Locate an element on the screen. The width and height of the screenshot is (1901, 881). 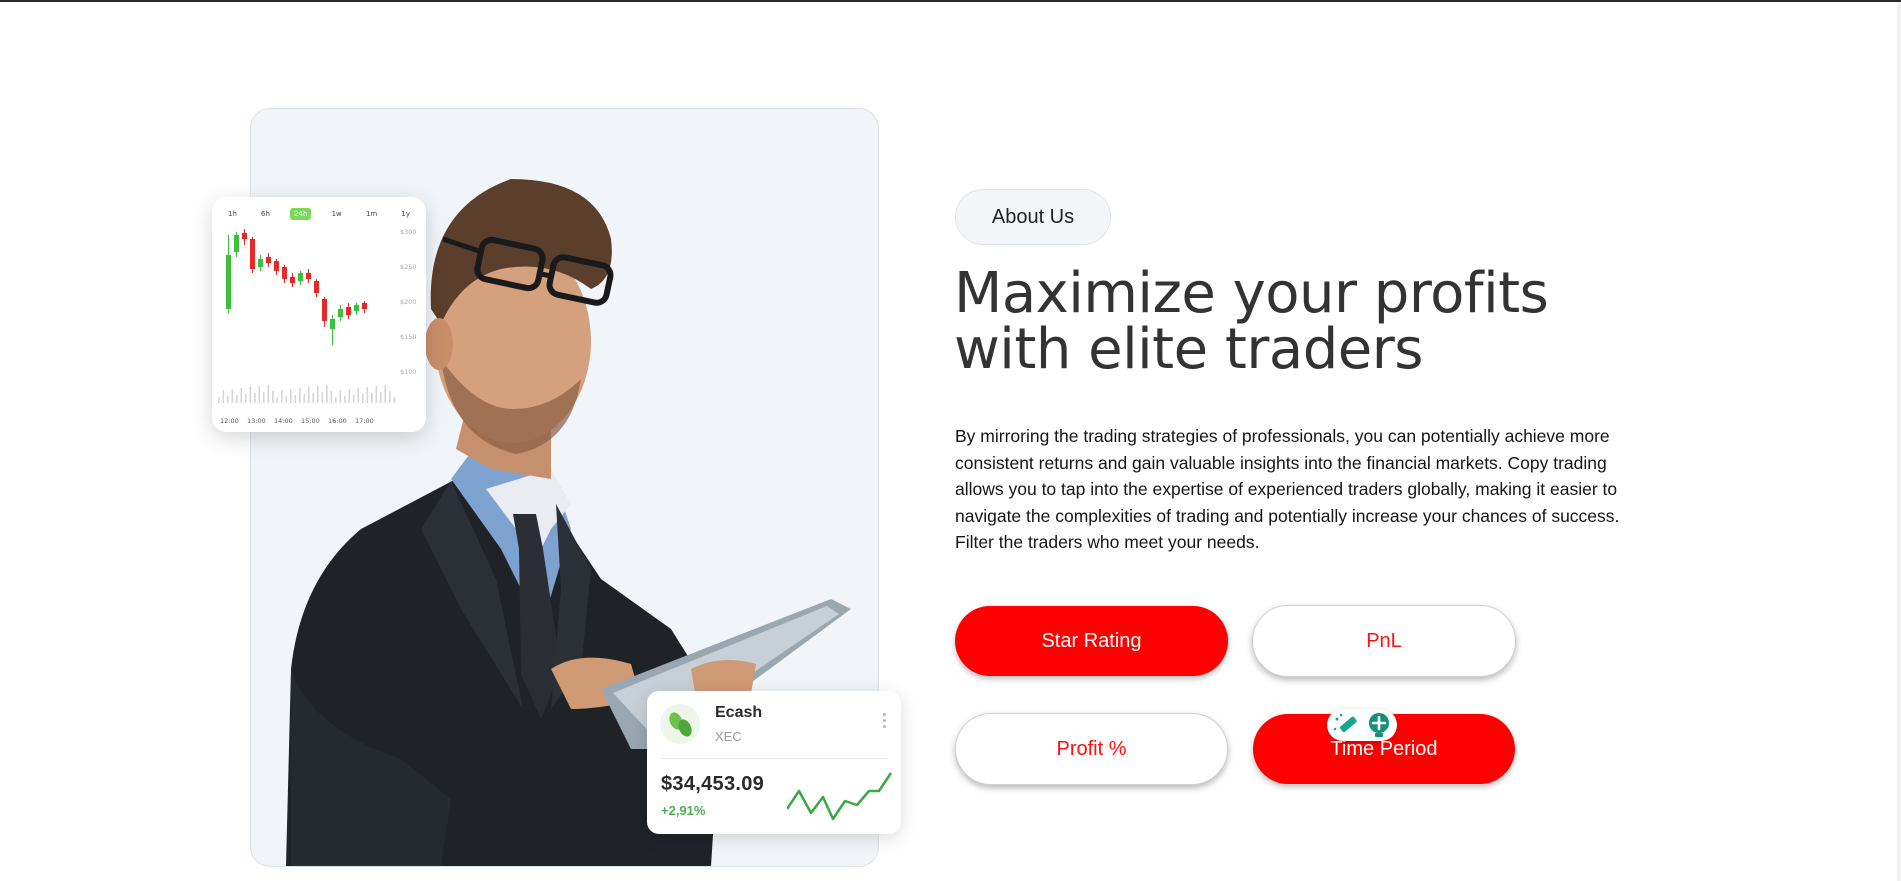
price-tick: $100 is located at coordinates (408, 372).